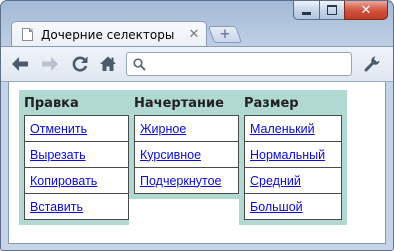 This screenshot has height=251, width=394. I want to click on list-item: Вырезать, so click(76, 155).